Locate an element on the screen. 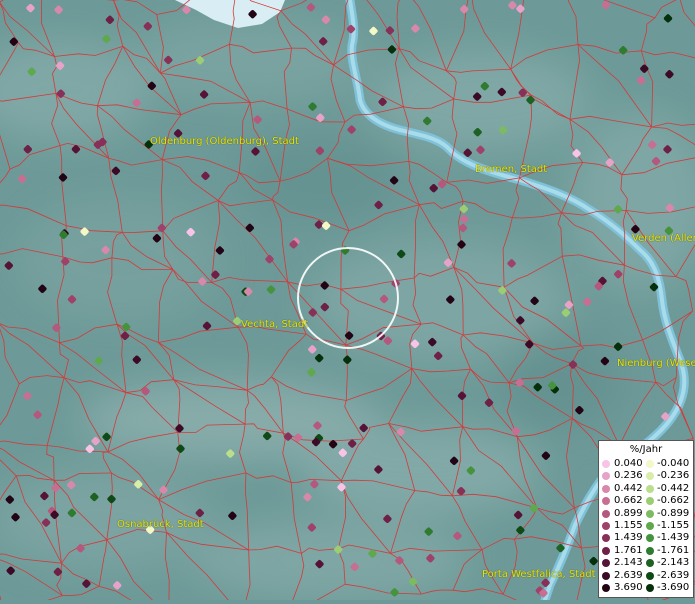 The image size is (695, 604). legend-row: 2.639 -2.639 is located at coordinates (646, 576).